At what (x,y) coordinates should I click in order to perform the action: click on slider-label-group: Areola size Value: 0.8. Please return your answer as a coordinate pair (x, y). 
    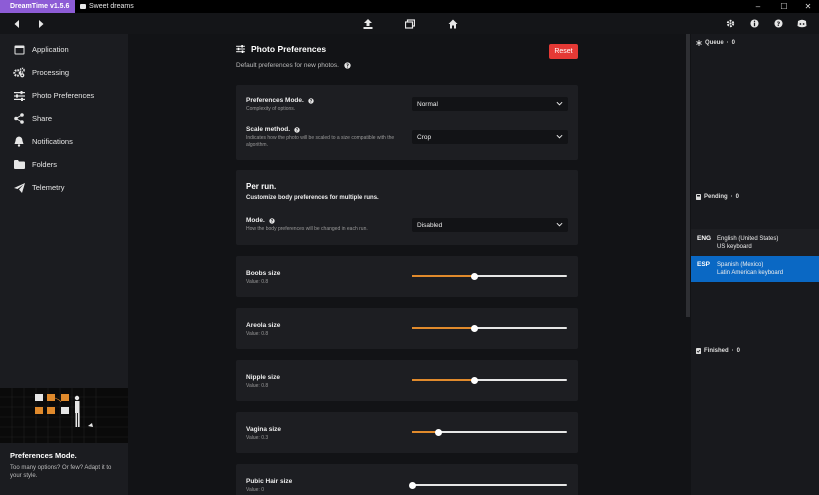
    Looking at the image, I should click on (326, 330).